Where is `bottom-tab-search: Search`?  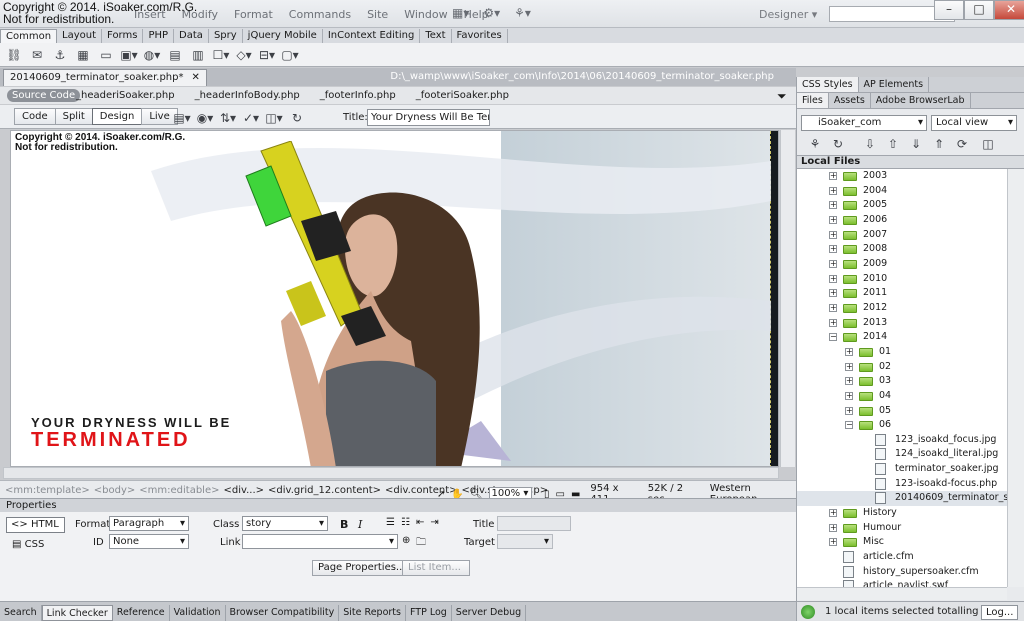
bottom-tab-search: Search is located at coordinates (21, 612).